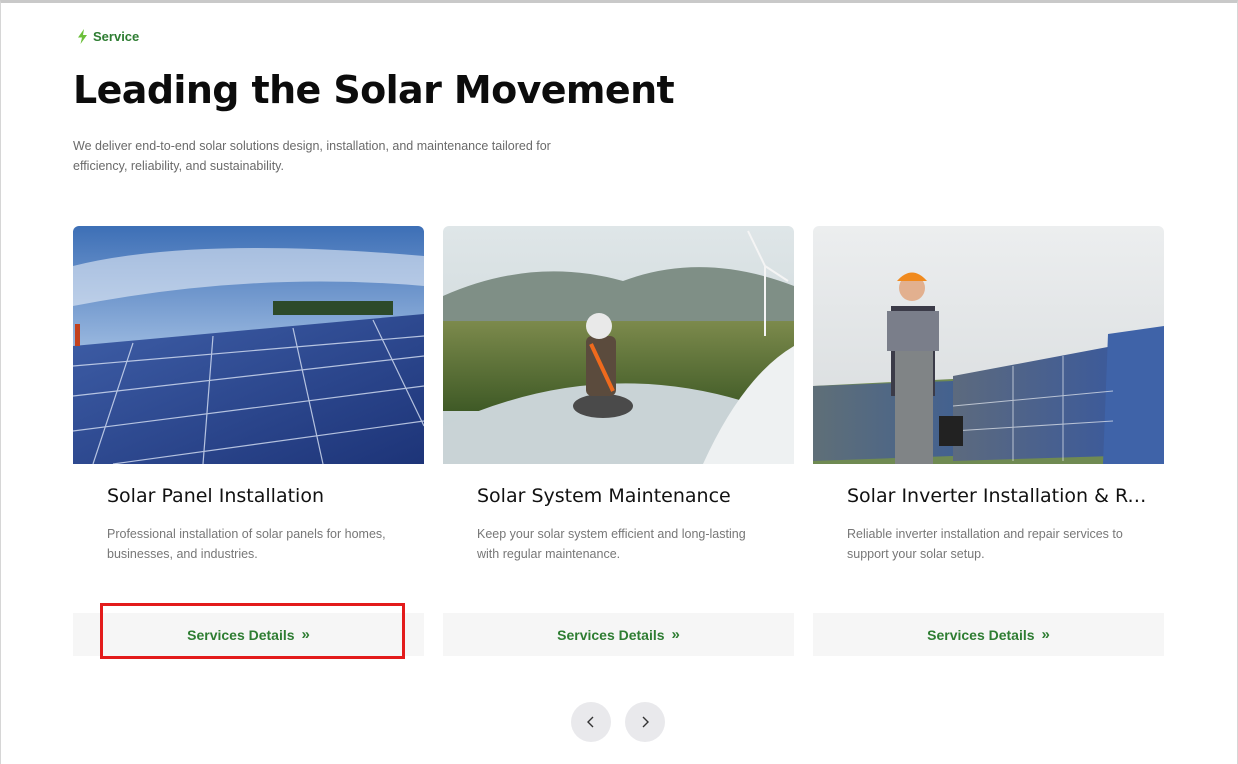 The height and width of the screenshot is (764, 1238). What do you see at coordinates (618, 345) in the screenshot?
I see `solar-system-maintenance-image` at bounding box center [618, 345].